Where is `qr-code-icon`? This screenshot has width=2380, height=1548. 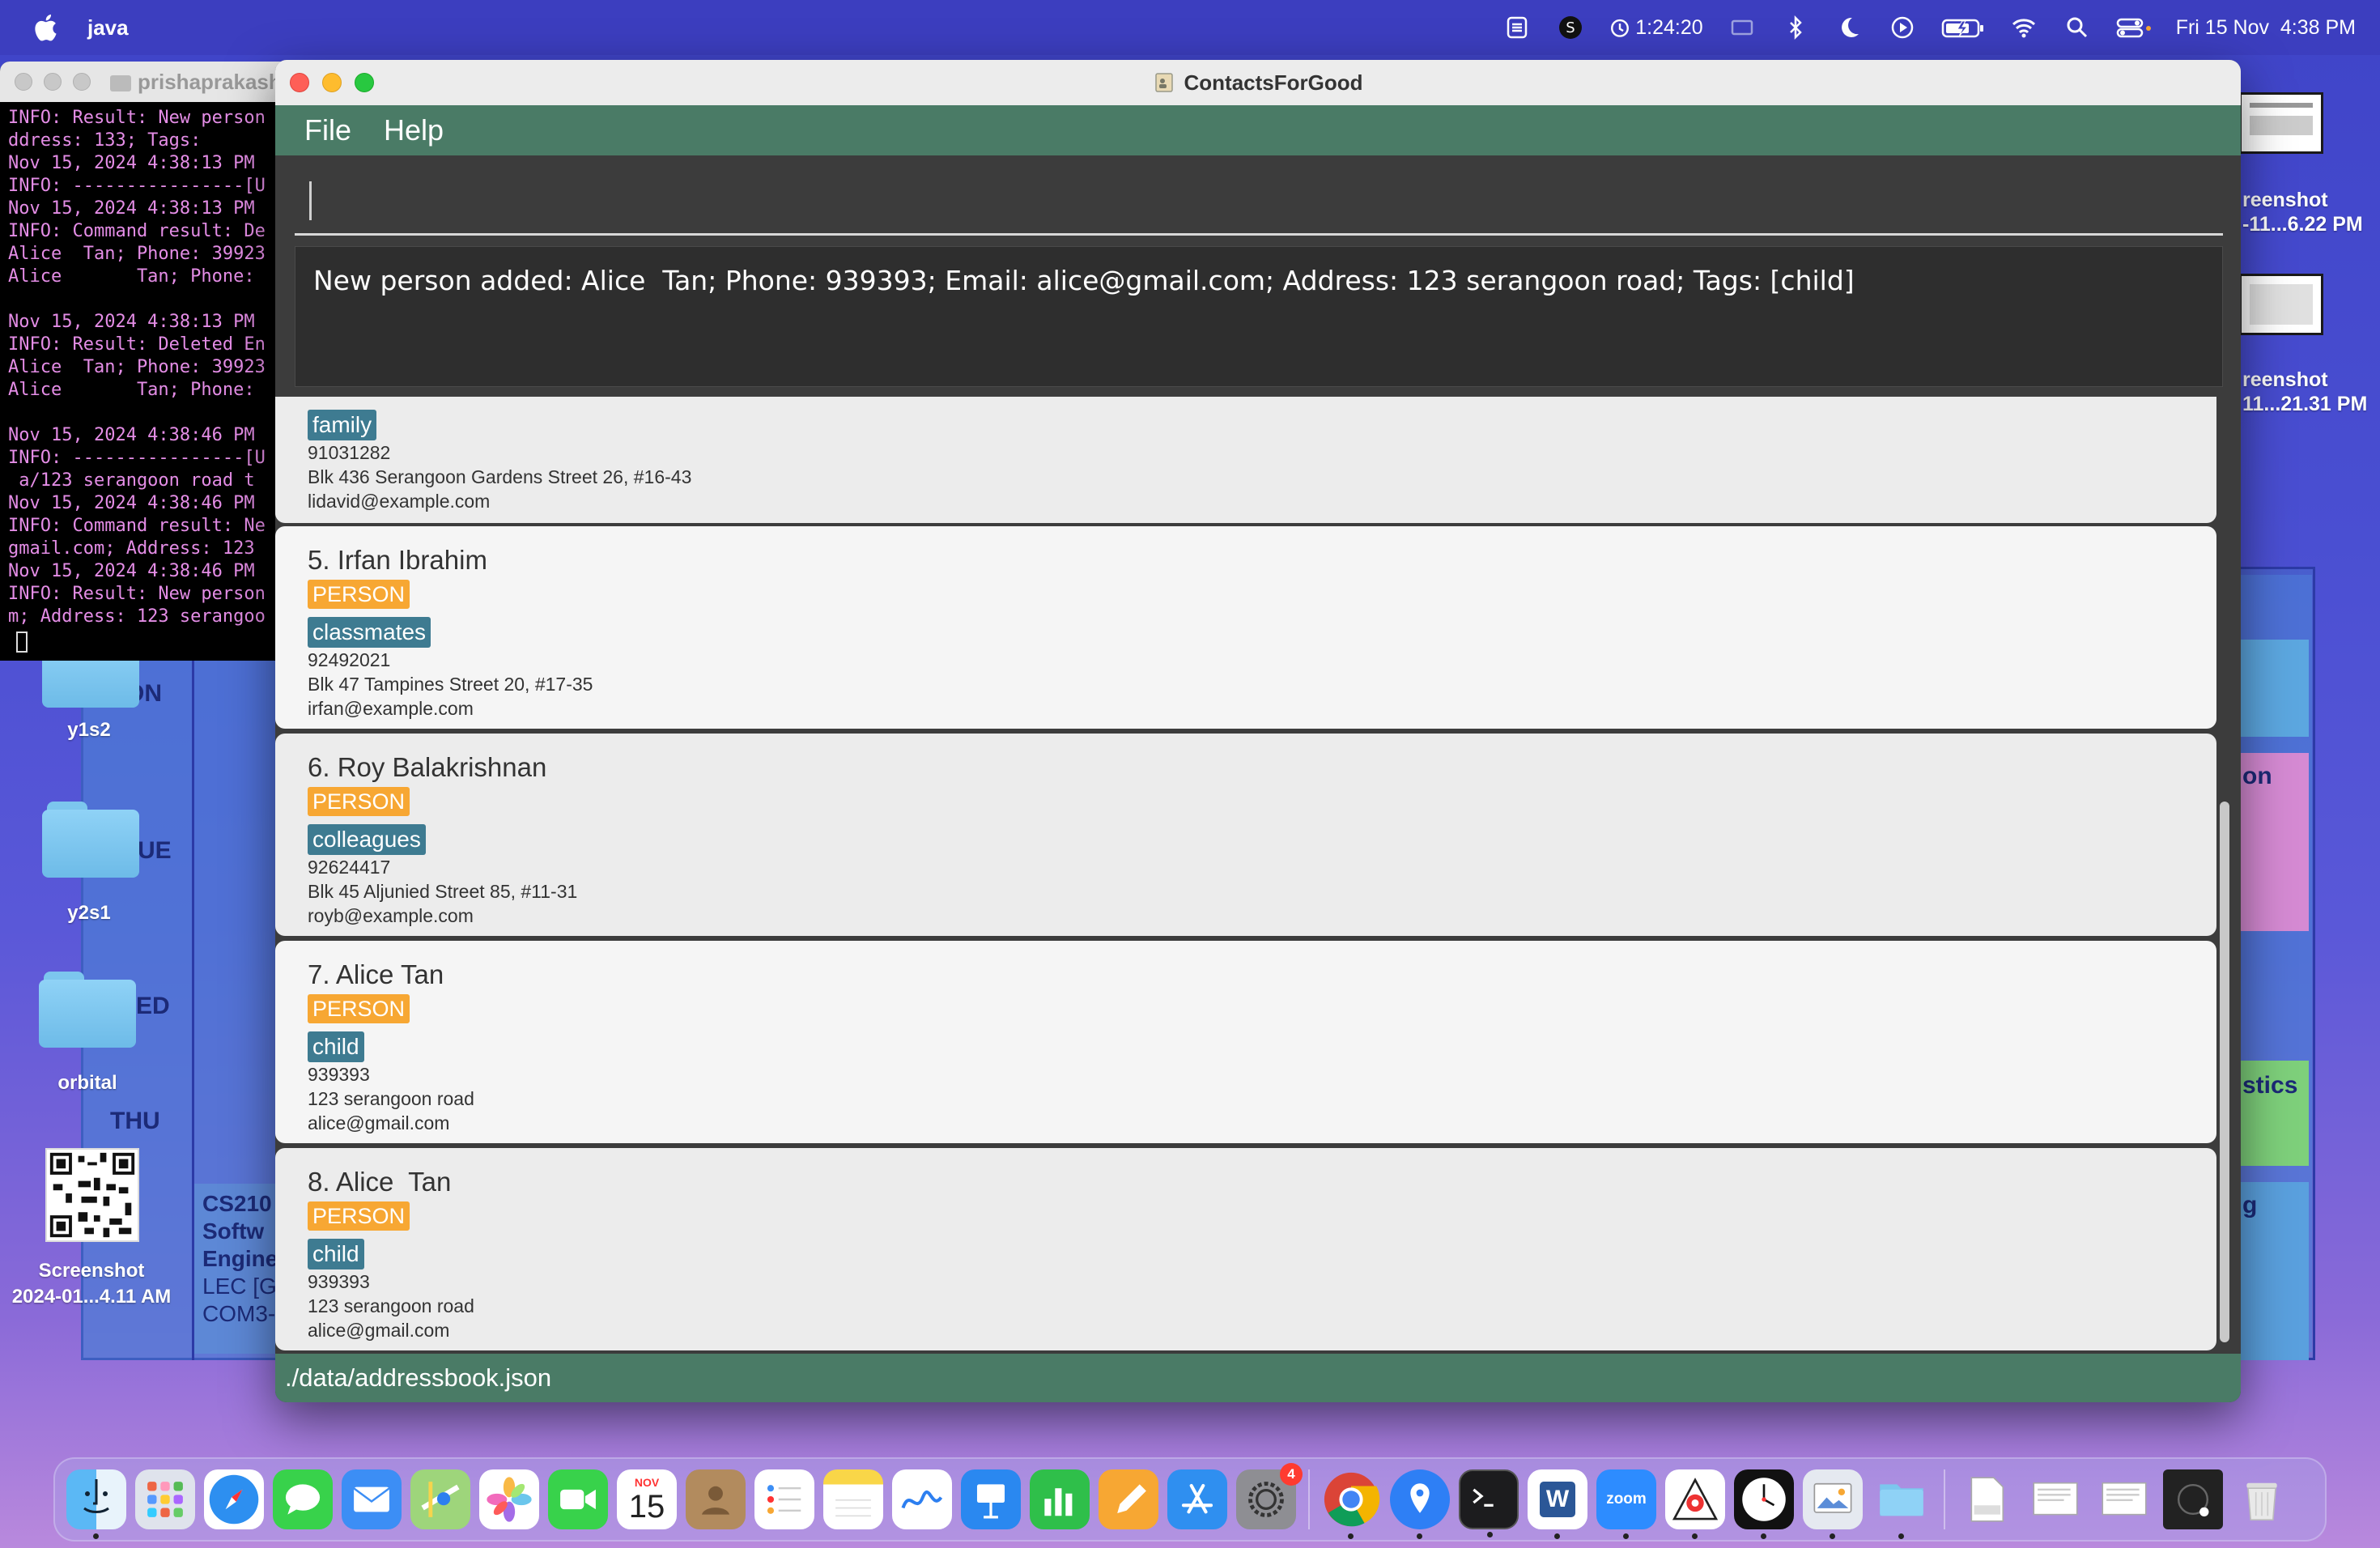
qr-code-icon is located at coordinates (92, 1195).